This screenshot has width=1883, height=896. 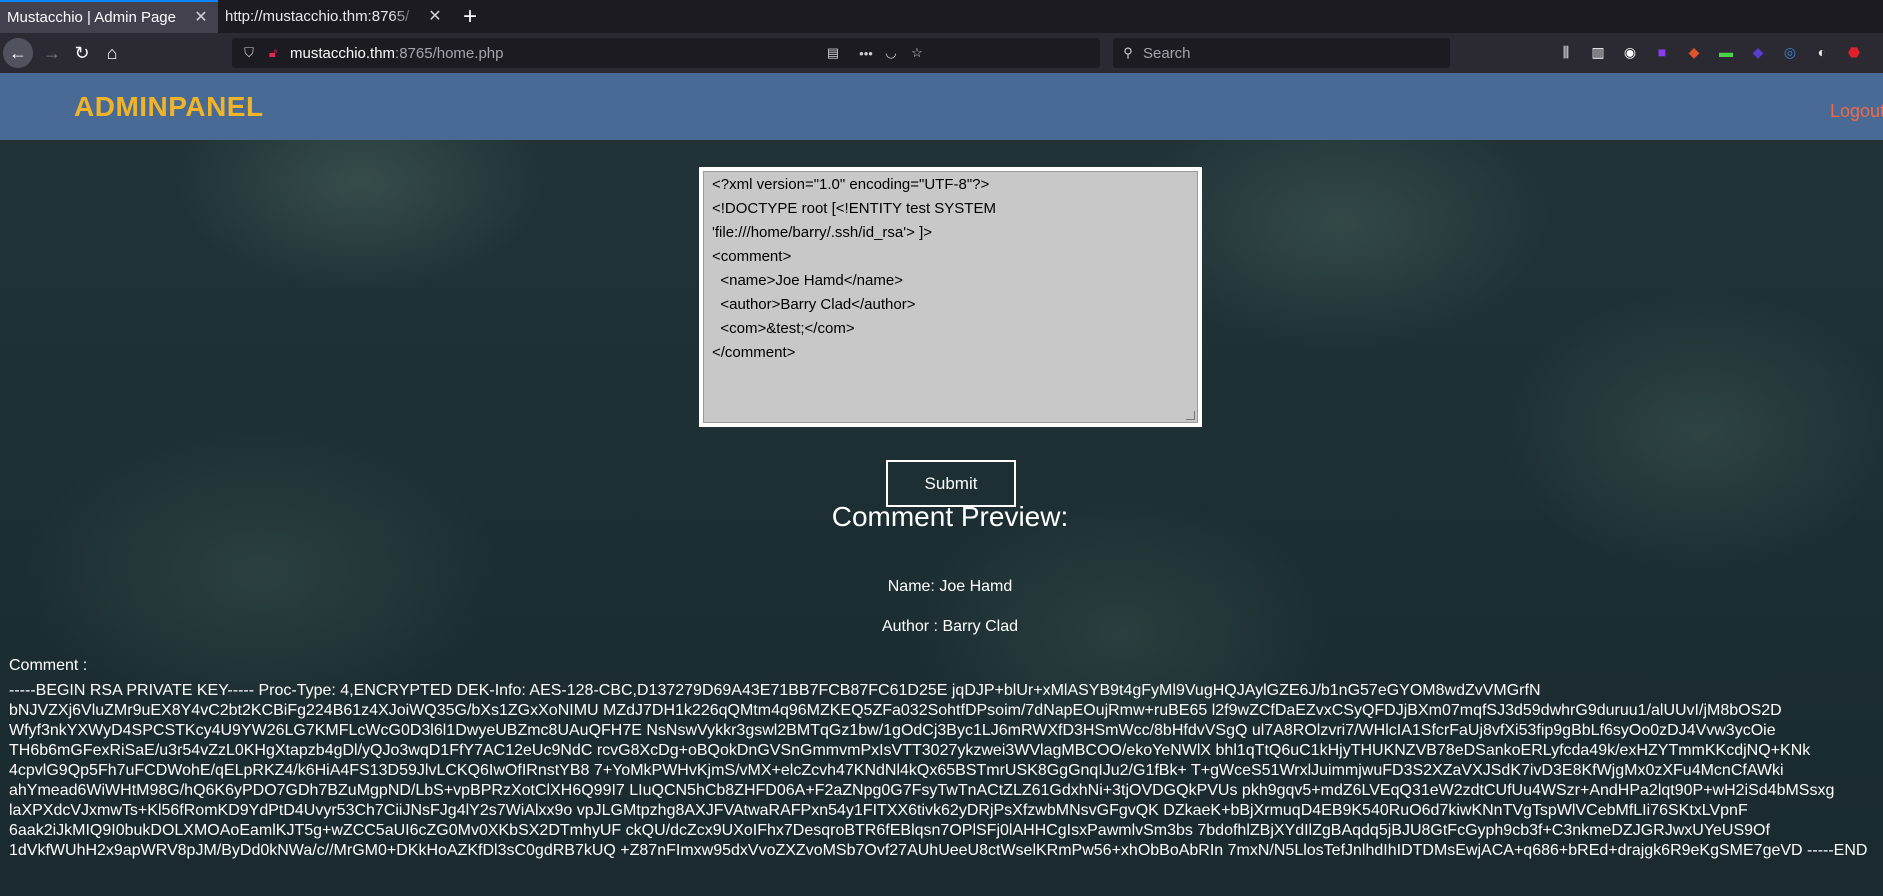 I want to click on home-icon: ⌂, so click(x=112, y=53).